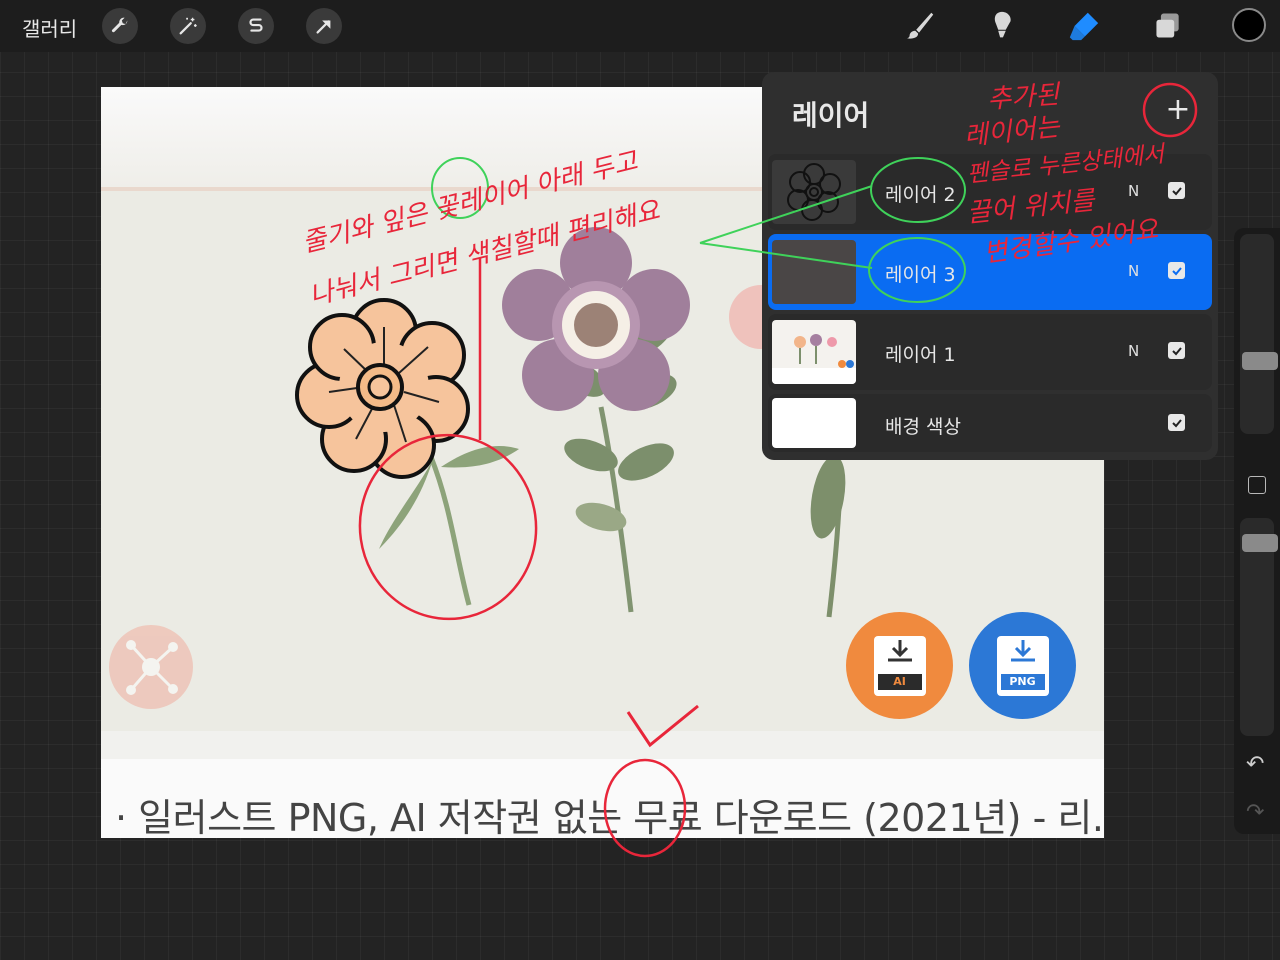 The image size is (1280, 960). I want to click on faded-share-icon, so click(151, 667).